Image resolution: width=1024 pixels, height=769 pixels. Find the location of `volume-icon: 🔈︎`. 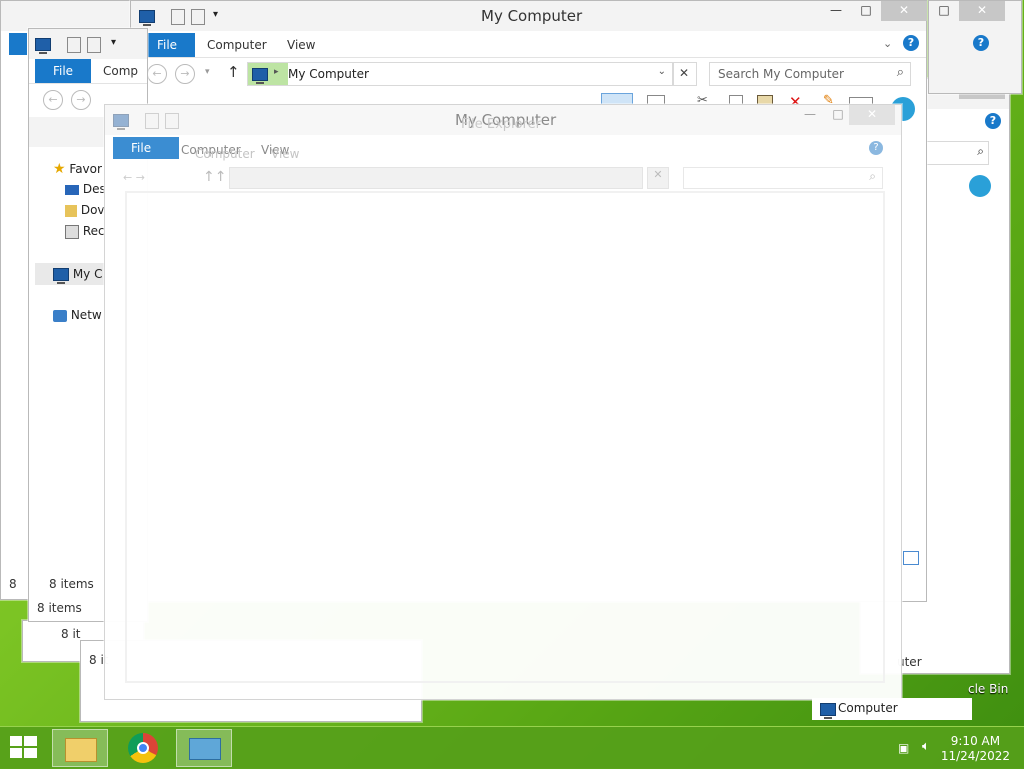

volume-icon: 🔈︎ is located at coordinates (926, 746).